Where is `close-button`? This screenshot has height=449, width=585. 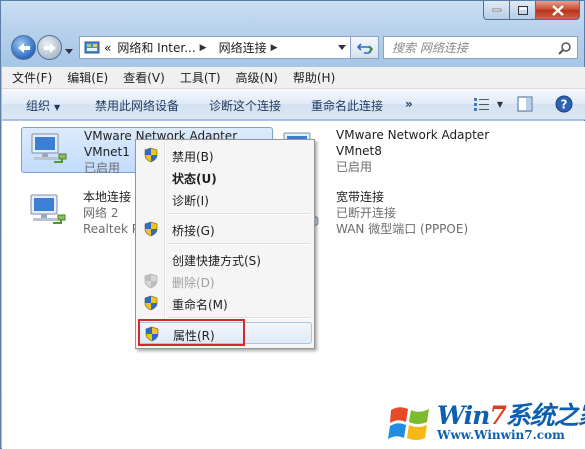
close-button is located at coordinates (558, 10).